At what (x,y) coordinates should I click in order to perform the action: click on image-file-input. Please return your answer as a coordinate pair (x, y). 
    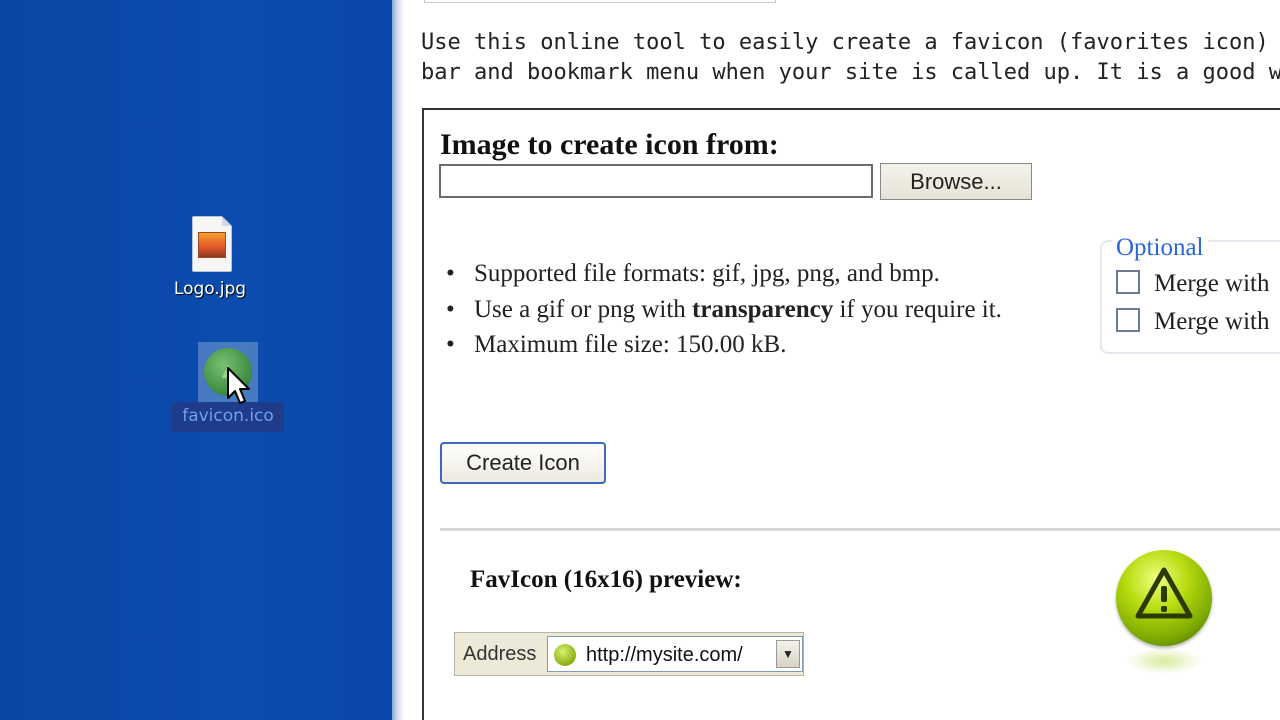
    Looking at the image, I should click on (656, 181).